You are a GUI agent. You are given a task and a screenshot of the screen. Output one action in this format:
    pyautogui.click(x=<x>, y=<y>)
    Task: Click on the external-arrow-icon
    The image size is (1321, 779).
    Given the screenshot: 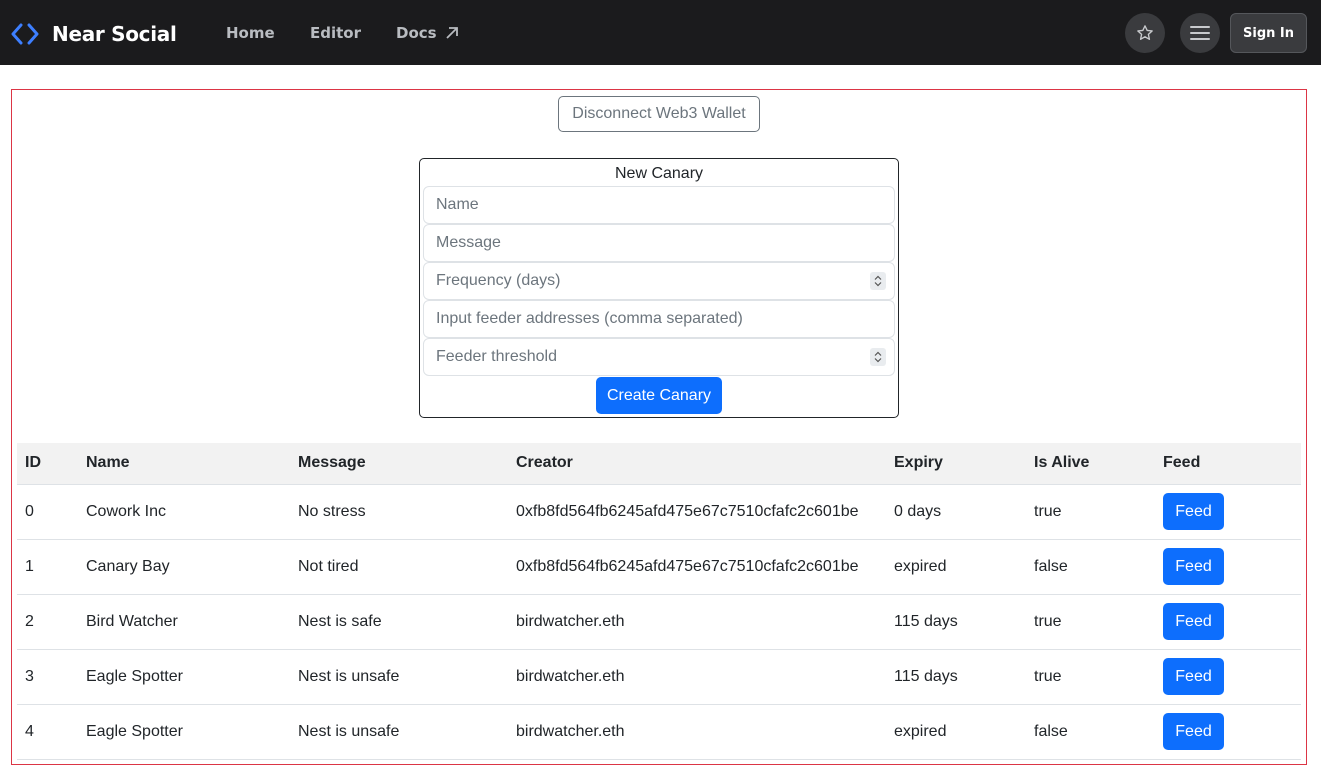 What is the action you would take?
    pyautogui.click(x=451, y=33)
    